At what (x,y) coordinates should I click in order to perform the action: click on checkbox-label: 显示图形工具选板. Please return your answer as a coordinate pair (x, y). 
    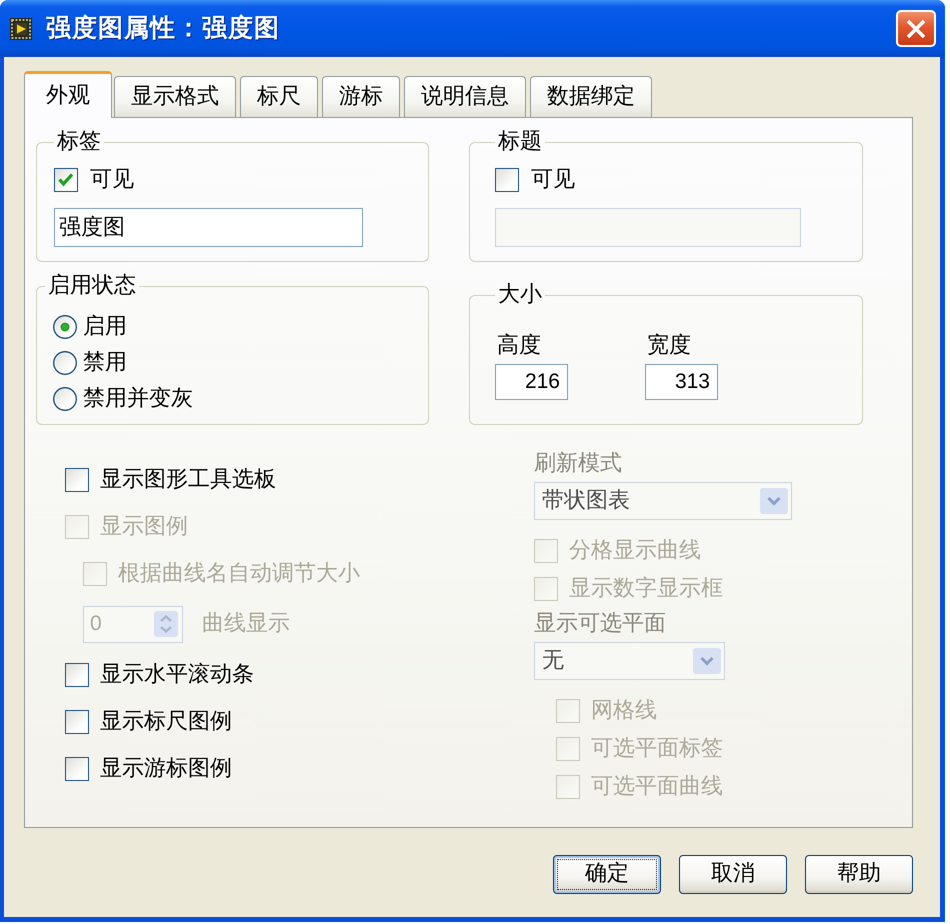
    Looking at the image, I should click on (188, 479).